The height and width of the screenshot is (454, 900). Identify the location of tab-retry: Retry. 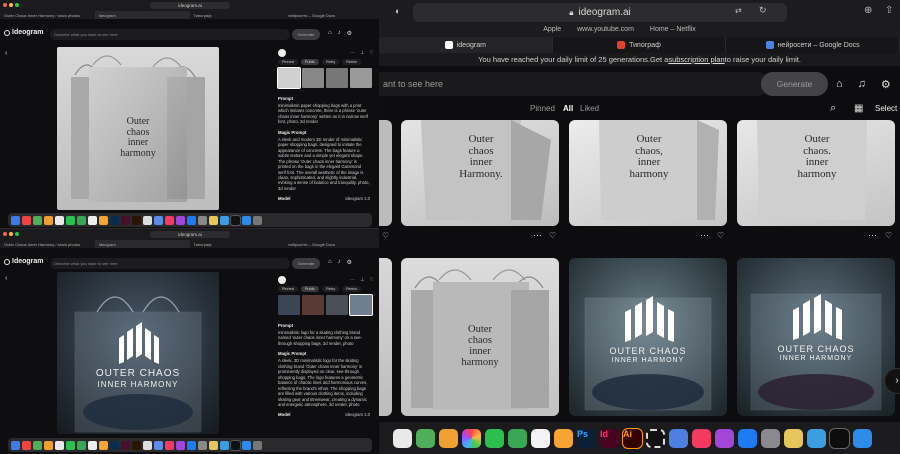
(331, 62).